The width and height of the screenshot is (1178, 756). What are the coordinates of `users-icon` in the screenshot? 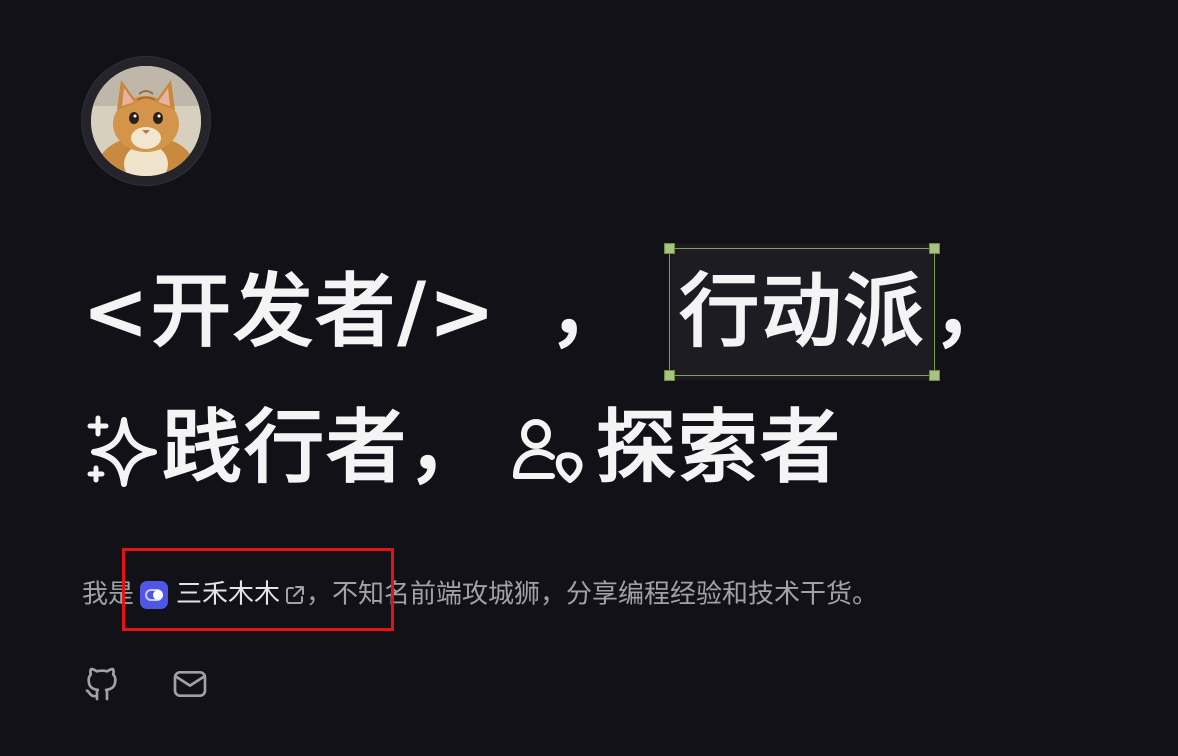 It's located at (548, 451).